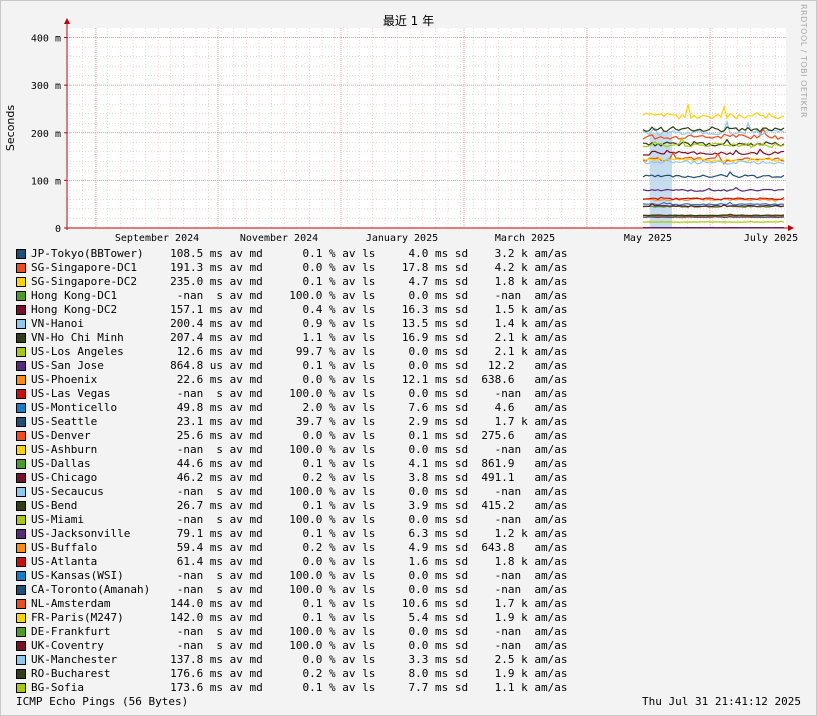 The image size is (817, 716). I want to click on legend-sd: 7.7 ms, so click(415, 687).